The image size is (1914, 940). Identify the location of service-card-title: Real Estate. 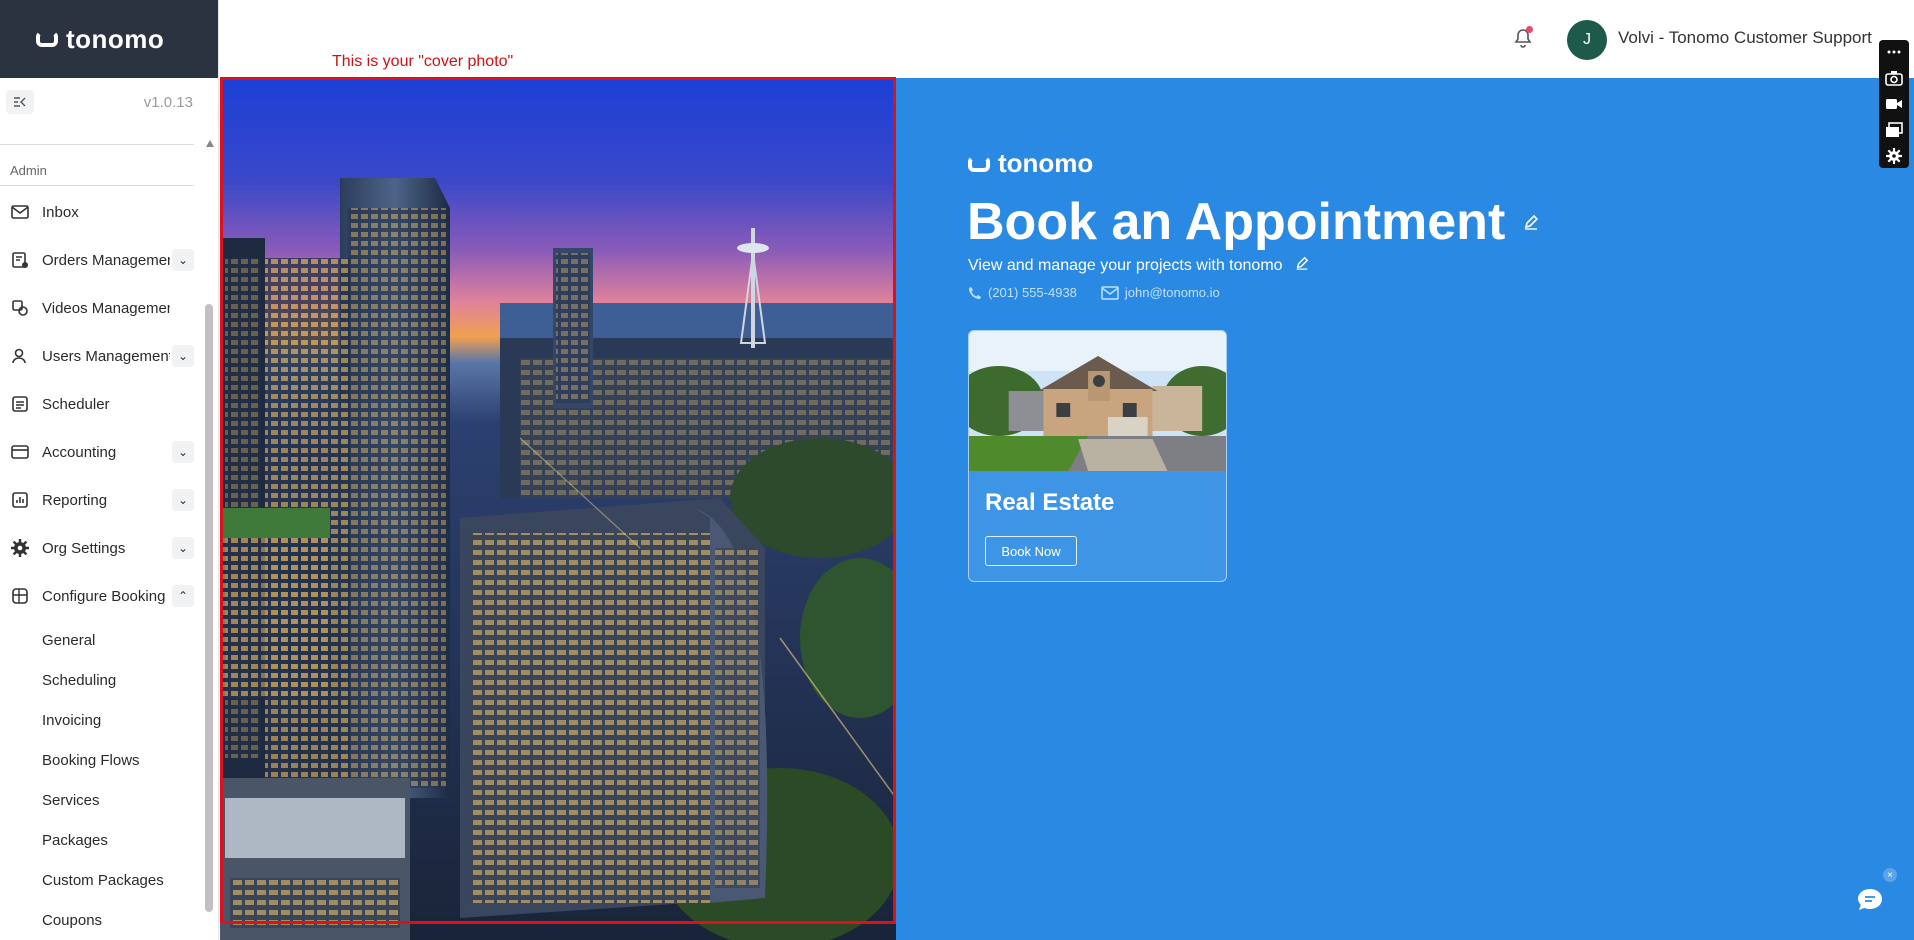
(1050, 502).